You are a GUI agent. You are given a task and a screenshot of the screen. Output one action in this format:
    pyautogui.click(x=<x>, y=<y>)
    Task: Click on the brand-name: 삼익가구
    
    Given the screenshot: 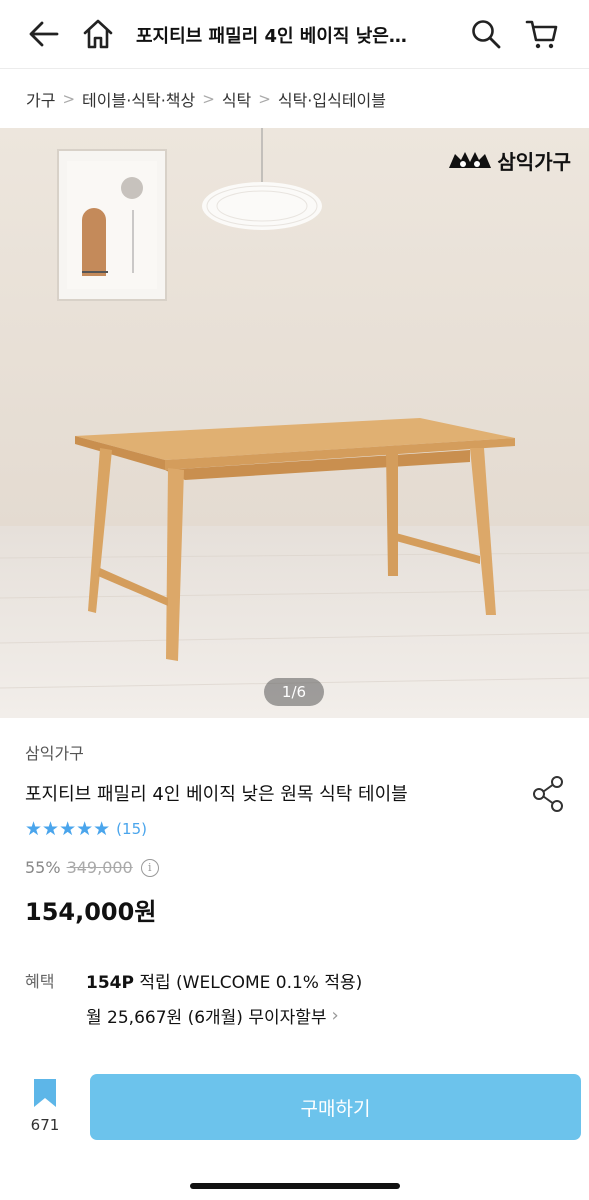 What is the action you would take?
    pyautogui.click(x=54, y=752)
    